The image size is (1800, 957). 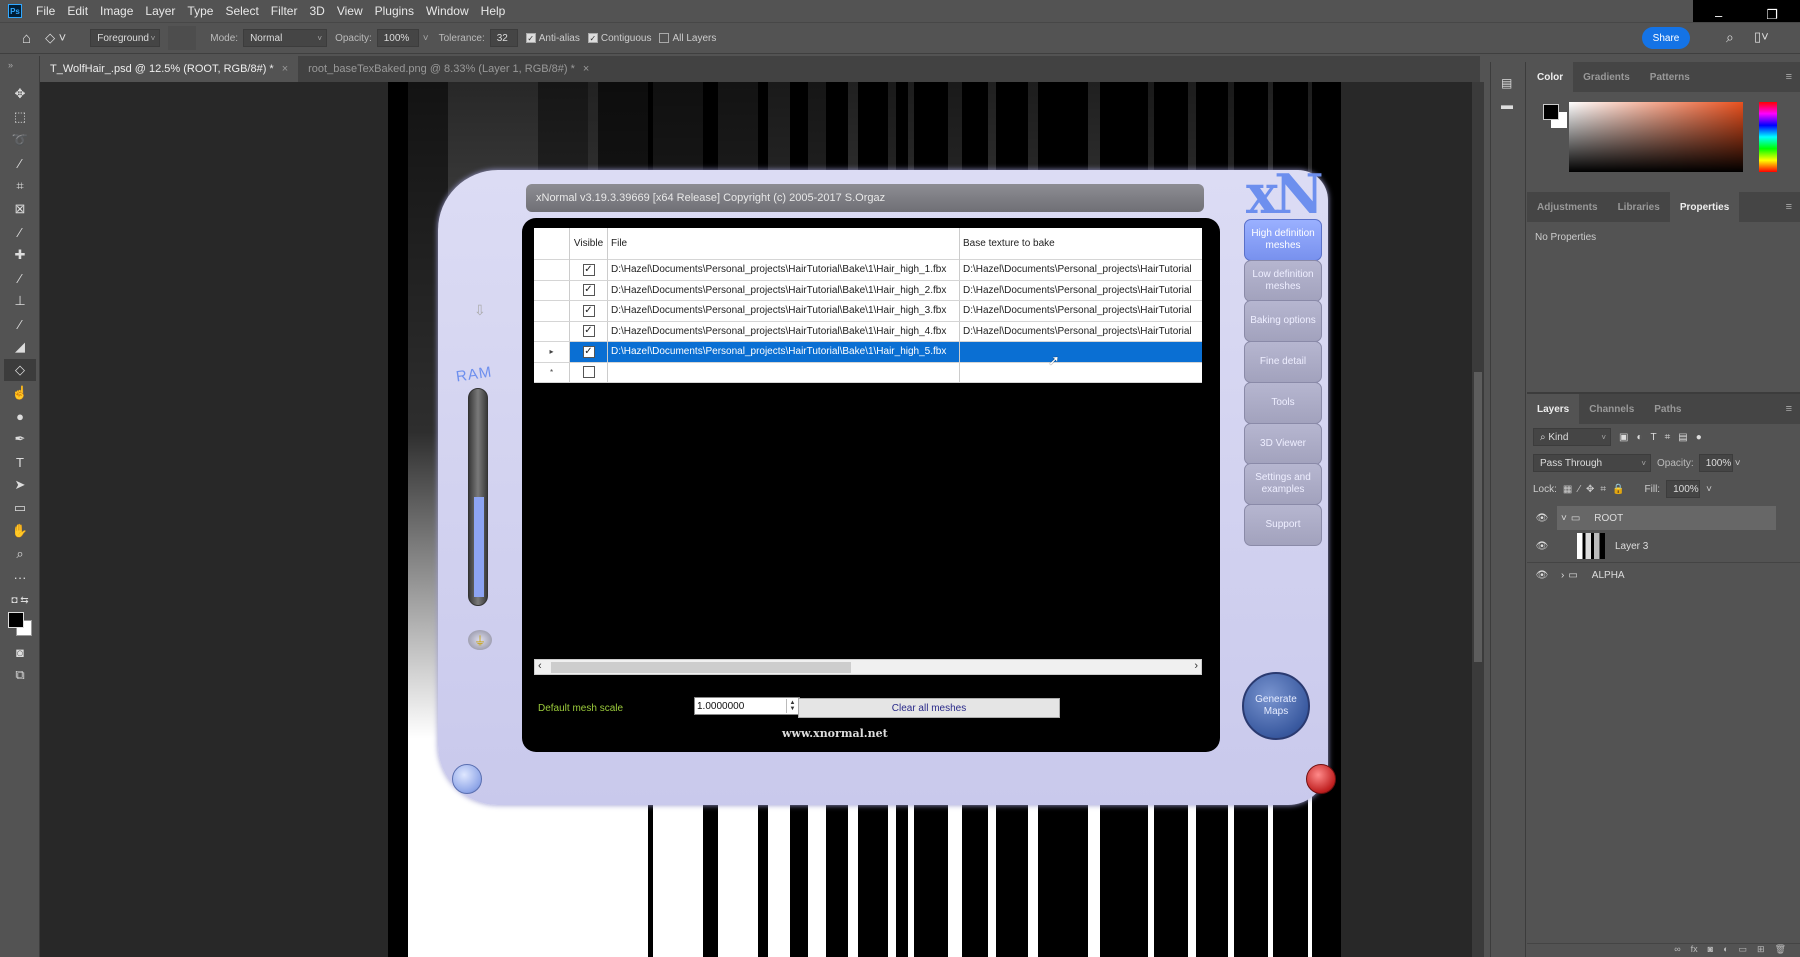 What do you see at coordinates (1276, 706) in the screenshot?
I see `generate-maps-button: Generate Maps` at bounding box center [1276, 706].